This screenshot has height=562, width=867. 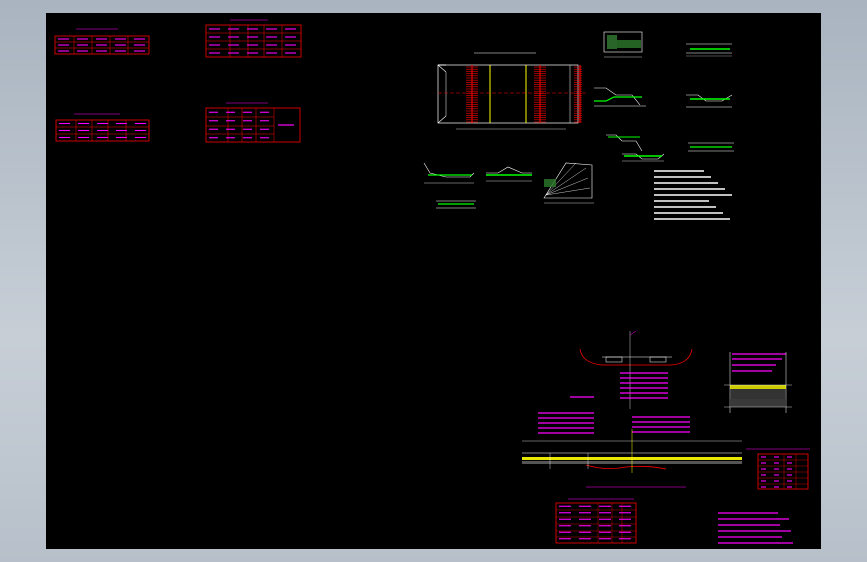 I want to click on longitudinal-profile, so click(x=632, y=458).